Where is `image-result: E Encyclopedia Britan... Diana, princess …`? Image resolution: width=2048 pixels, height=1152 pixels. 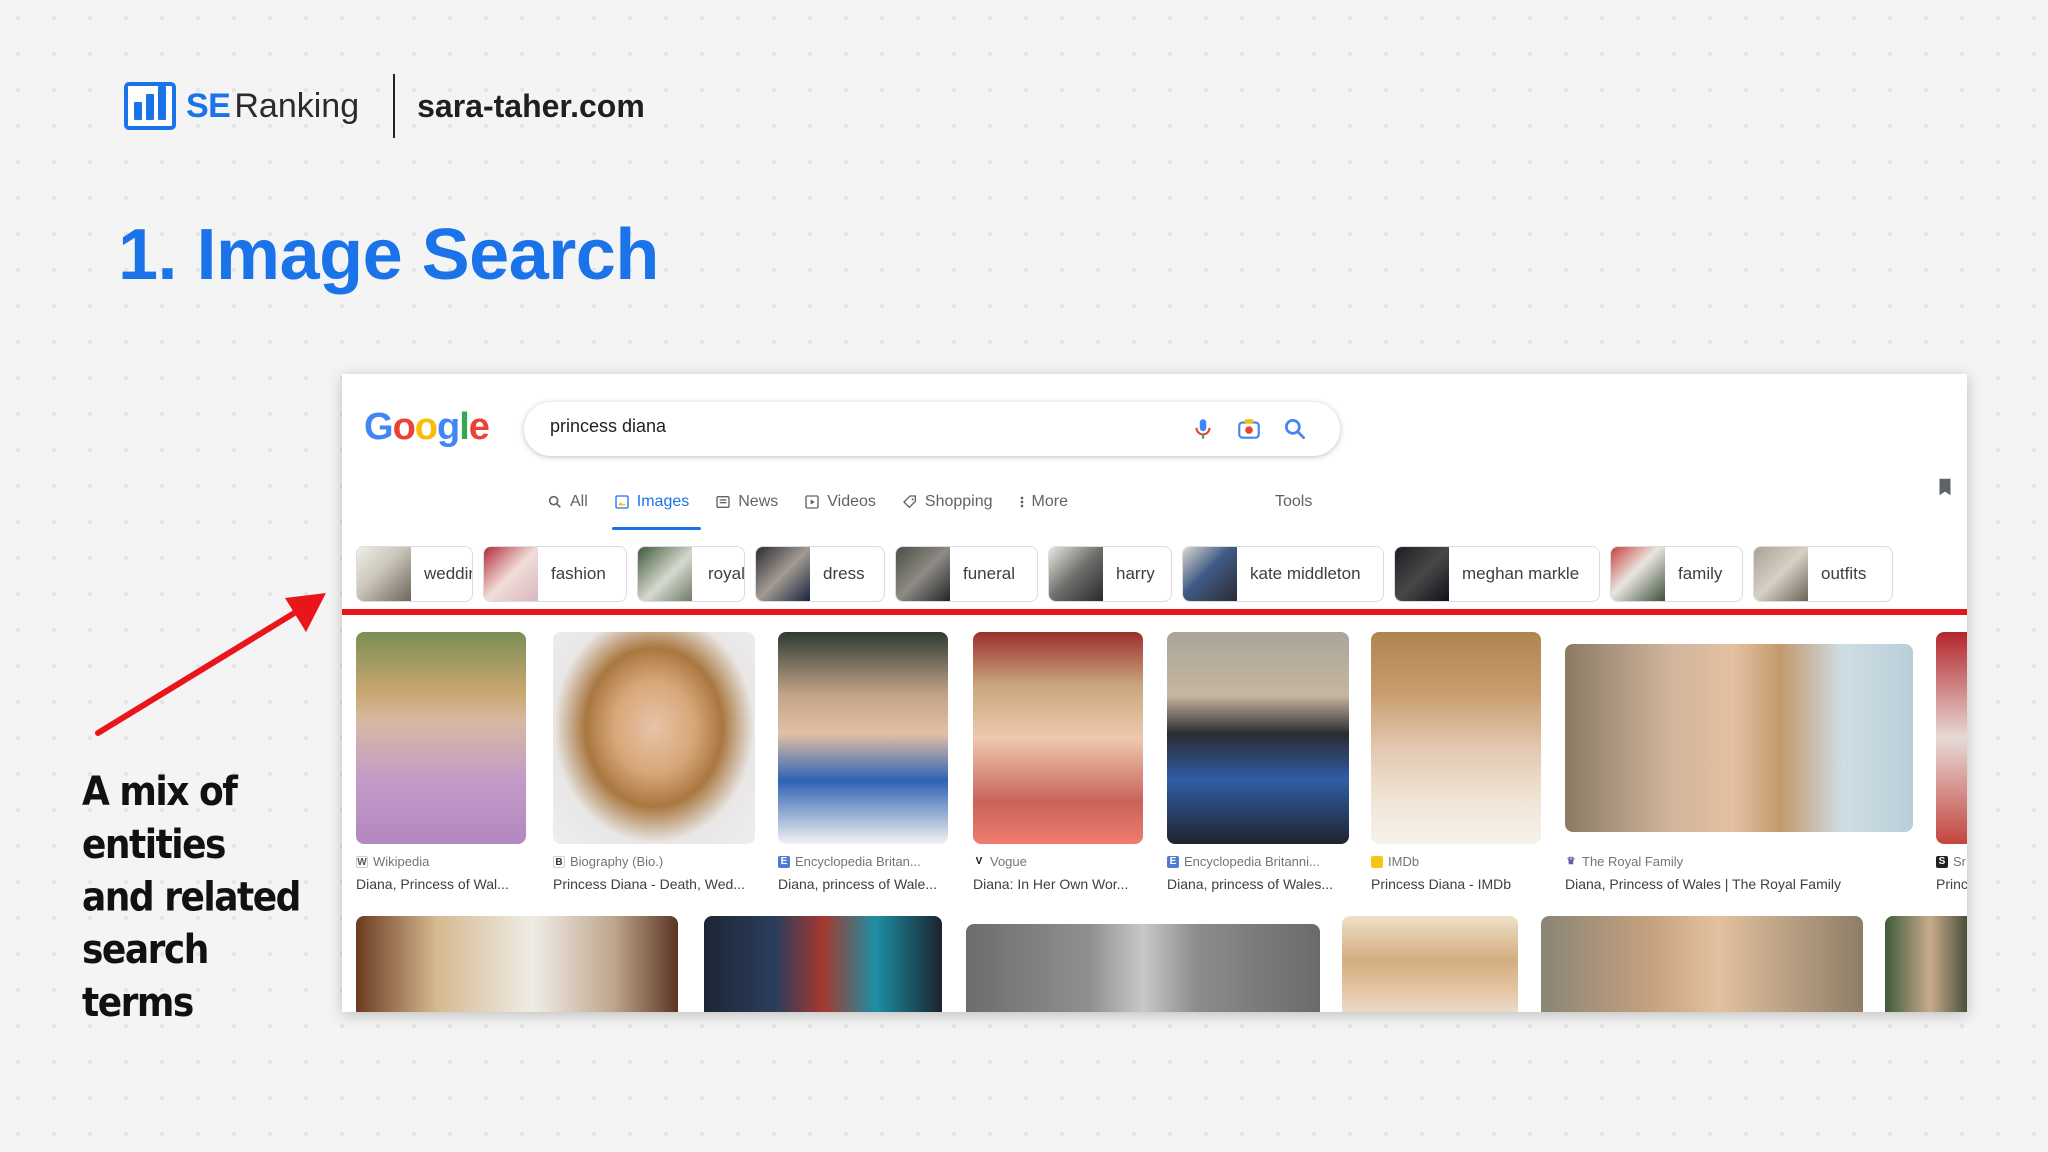
image-result: E Encyclopedia Britan... Diana, princess … is located at coordinates (863, 762).